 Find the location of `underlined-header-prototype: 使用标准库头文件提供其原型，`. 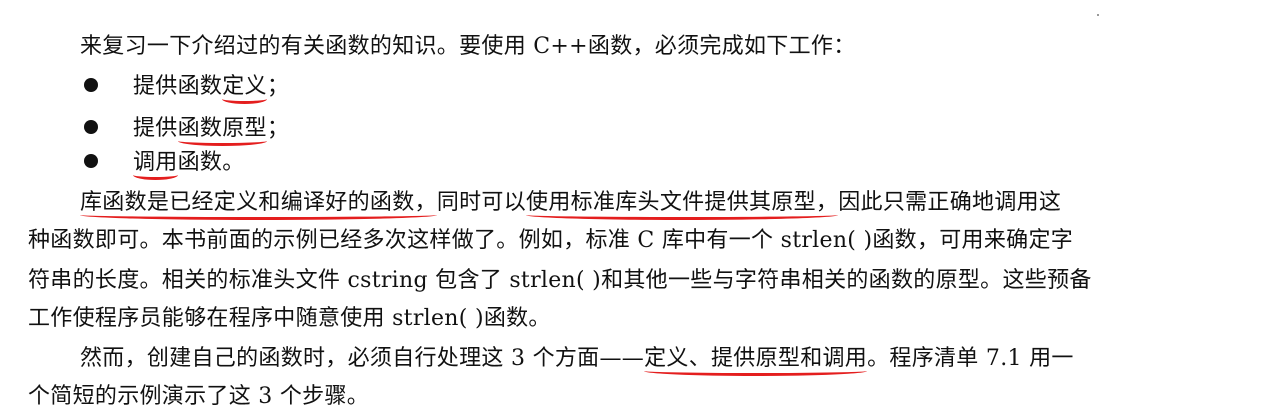

underlined-header-prototype: 使用标准库头文件提供其原型， is located at coordinates (682, 205).